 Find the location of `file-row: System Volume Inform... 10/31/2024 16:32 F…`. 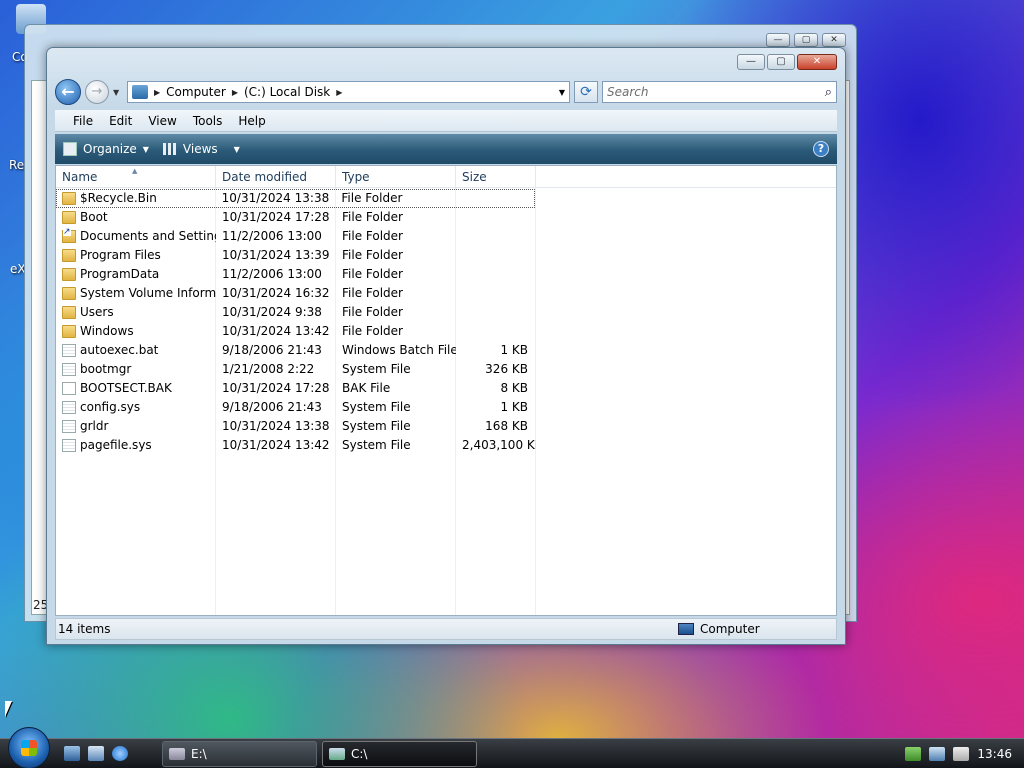

file-row: System Volume Inform... 10/31/2024 16:32 F… is located at coordinates (446, 293).